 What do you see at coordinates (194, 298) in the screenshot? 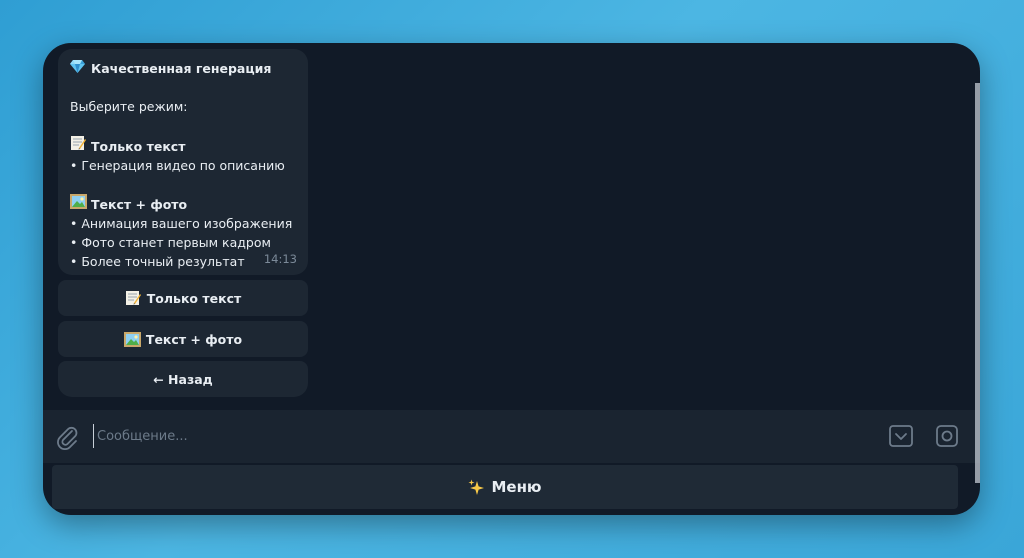
I see `text-only-button-label: Только текст` at bounding box center [194, 298].